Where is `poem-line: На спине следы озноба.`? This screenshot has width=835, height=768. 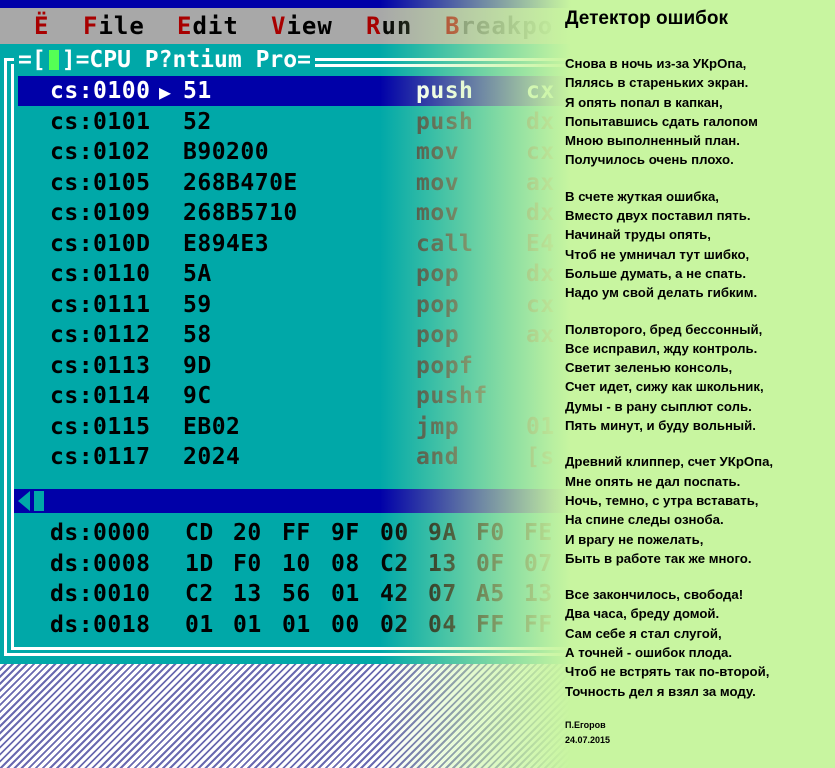 poem-line: На спине следы озноба. is located at coordinates (644, 520).